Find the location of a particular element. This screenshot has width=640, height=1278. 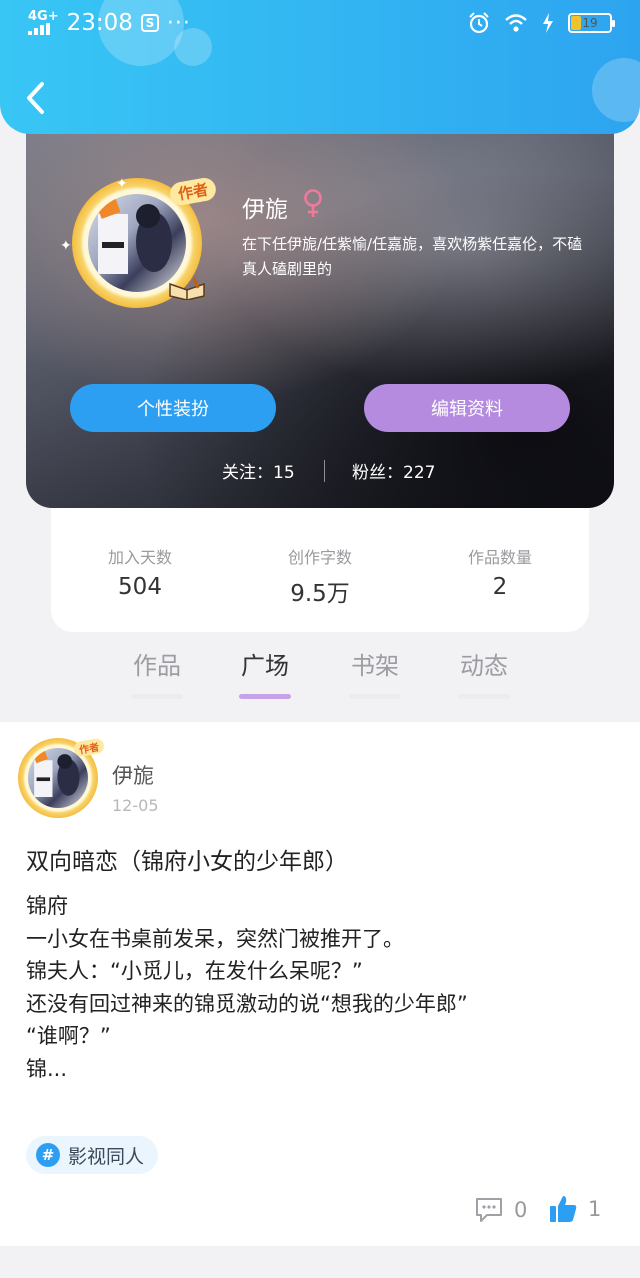

edit-profile-button: 编辑资料 is located at coordinates (467, 408).